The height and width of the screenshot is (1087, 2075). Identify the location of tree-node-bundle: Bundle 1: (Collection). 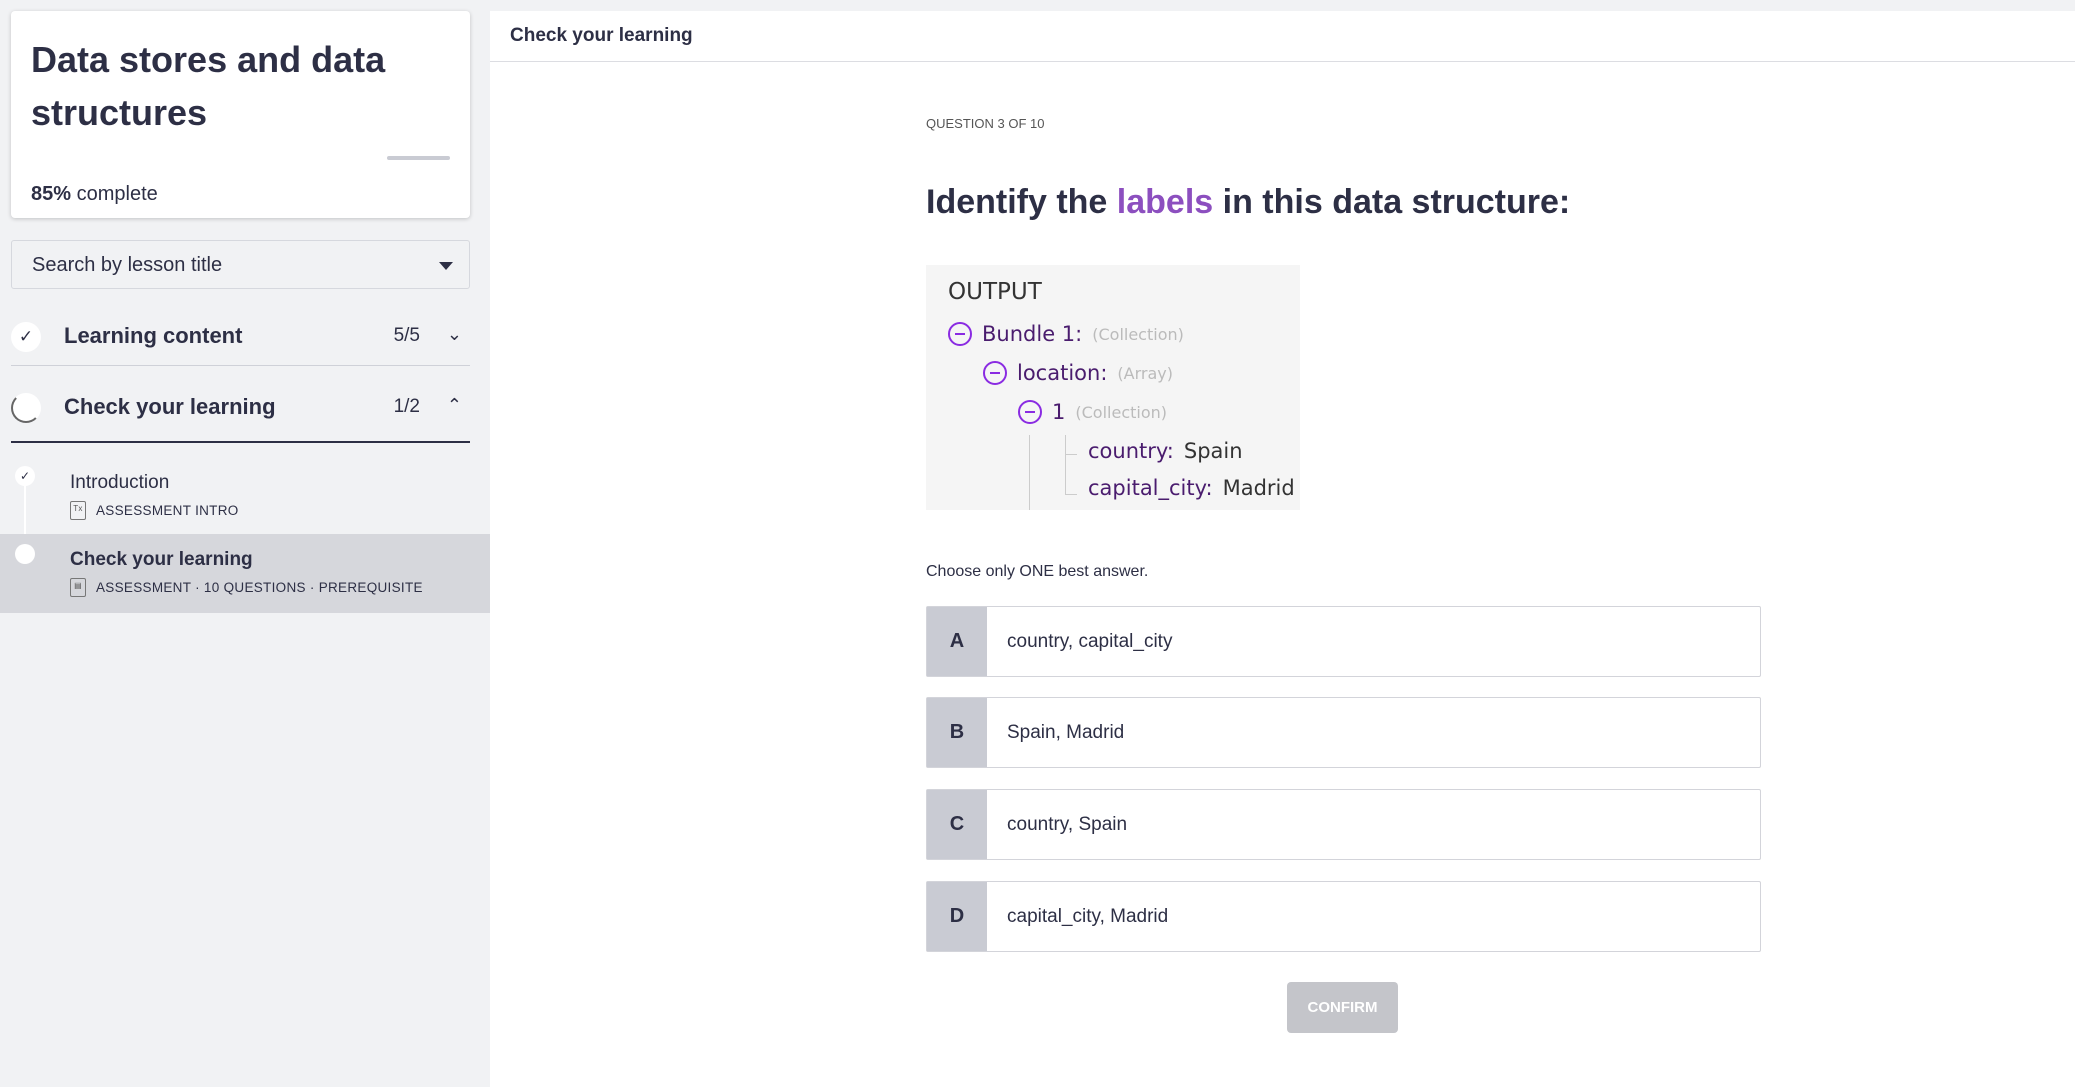
(1066, 334).